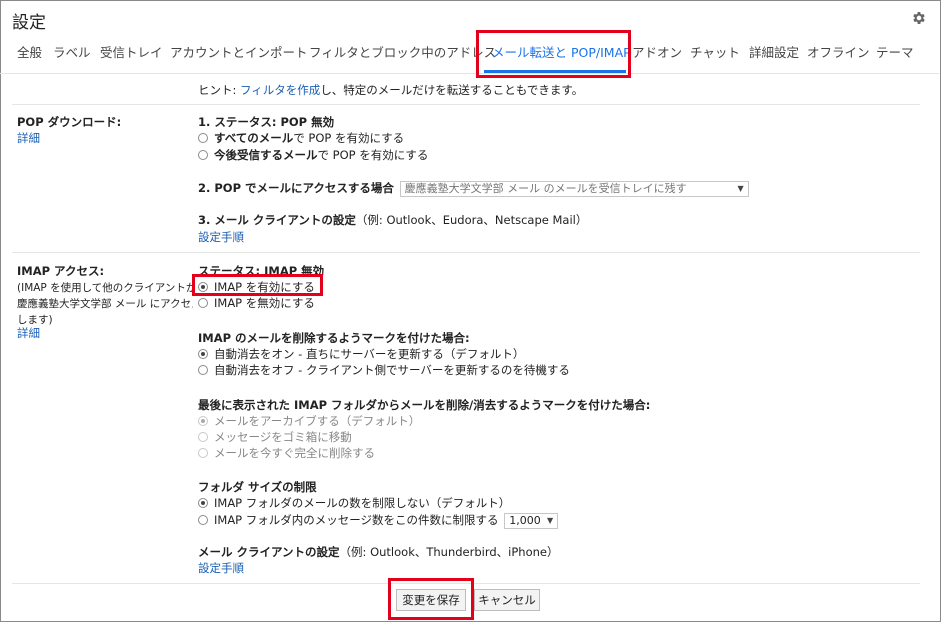  I want to click on imap-delete-option-2: 自動消去をオフ - クライアント側でサーバーを更新するのを待機する, so click(384, 370).